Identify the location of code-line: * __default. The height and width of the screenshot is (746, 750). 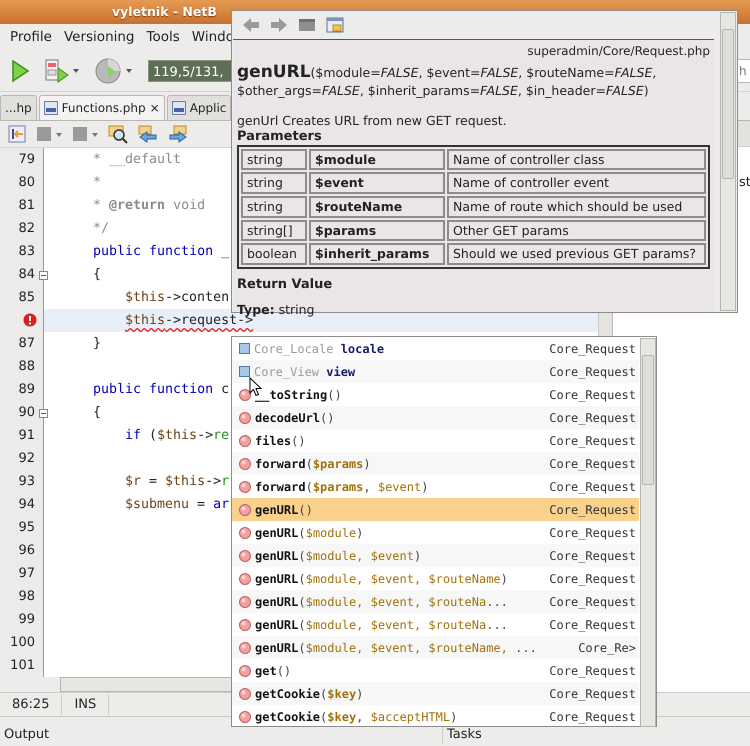
(137, 159).